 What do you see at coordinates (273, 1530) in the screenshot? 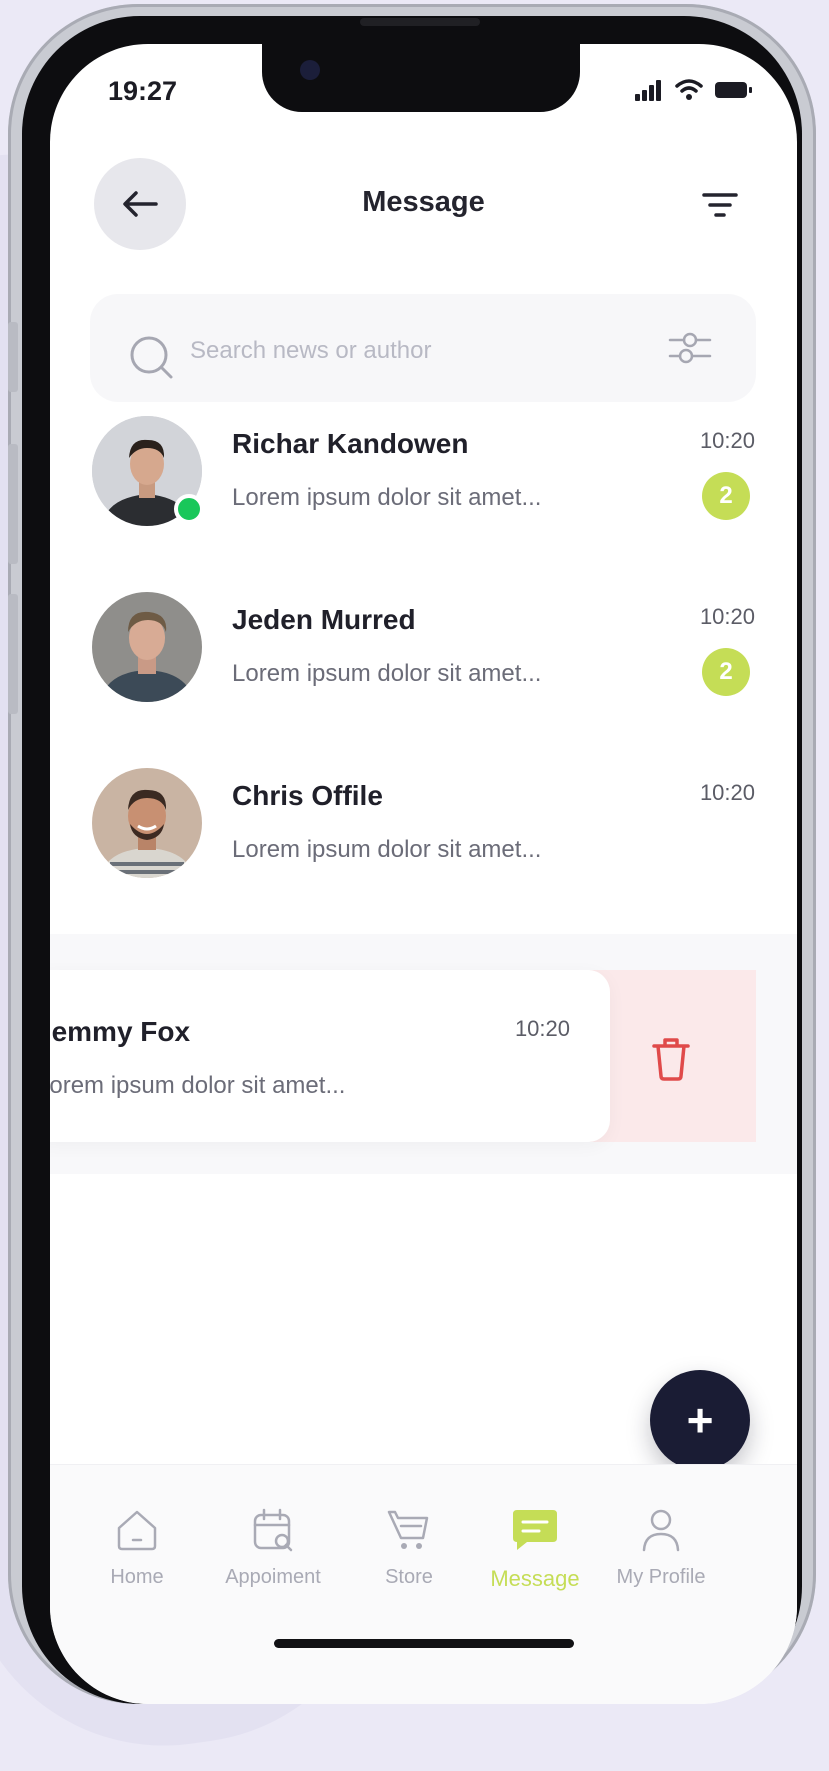
I see `calendar-icon` at bounding box center [273, 1530].